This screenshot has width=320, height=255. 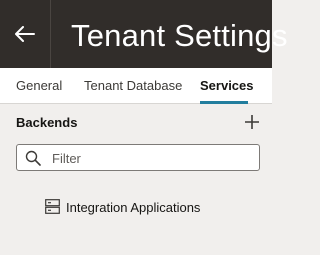 What do you see at coordinates (47, 122) in the screenshot?
I see `backends-heading: Backends` at bounding box center [47, 122].